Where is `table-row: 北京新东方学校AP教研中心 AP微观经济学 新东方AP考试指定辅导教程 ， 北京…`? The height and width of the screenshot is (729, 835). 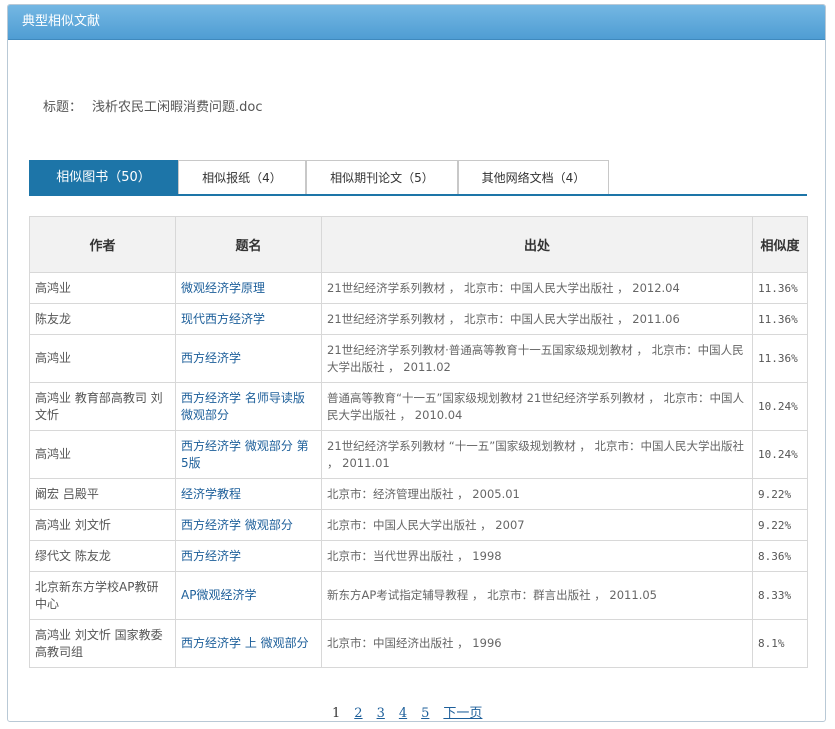 table-row: 北京新东方学校AP教研中心 AP微观经济学 新东方AP考试指定辅导教程 ， 北京… is located at coordinates (418, 595).